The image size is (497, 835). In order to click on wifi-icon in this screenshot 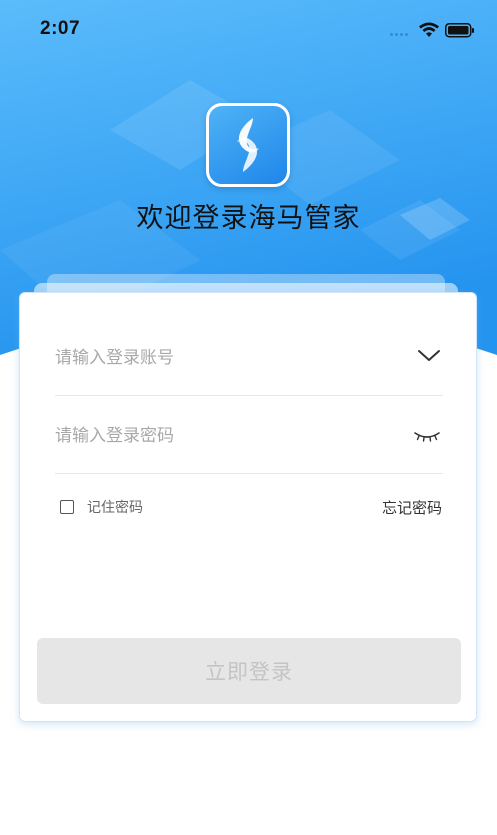, I will do `click(429, 29)`.